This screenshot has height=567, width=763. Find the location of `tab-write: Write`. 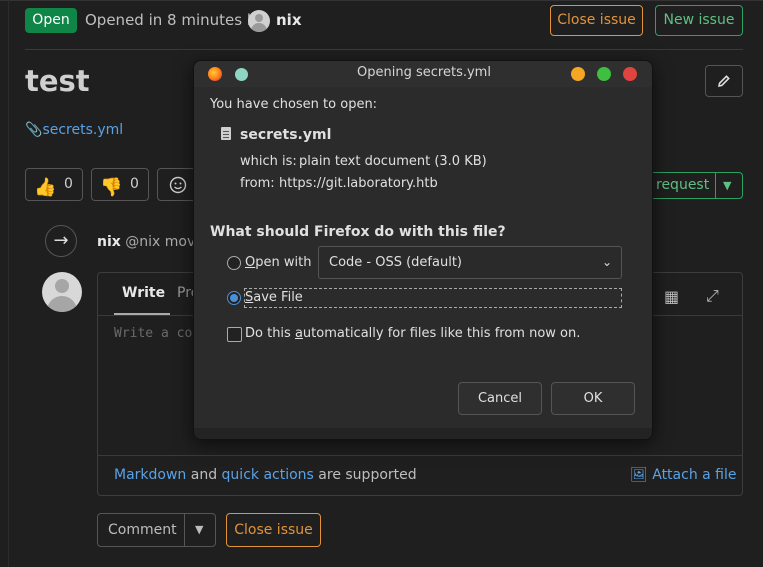

tab-write: Write is located at coordinates (143, 293).